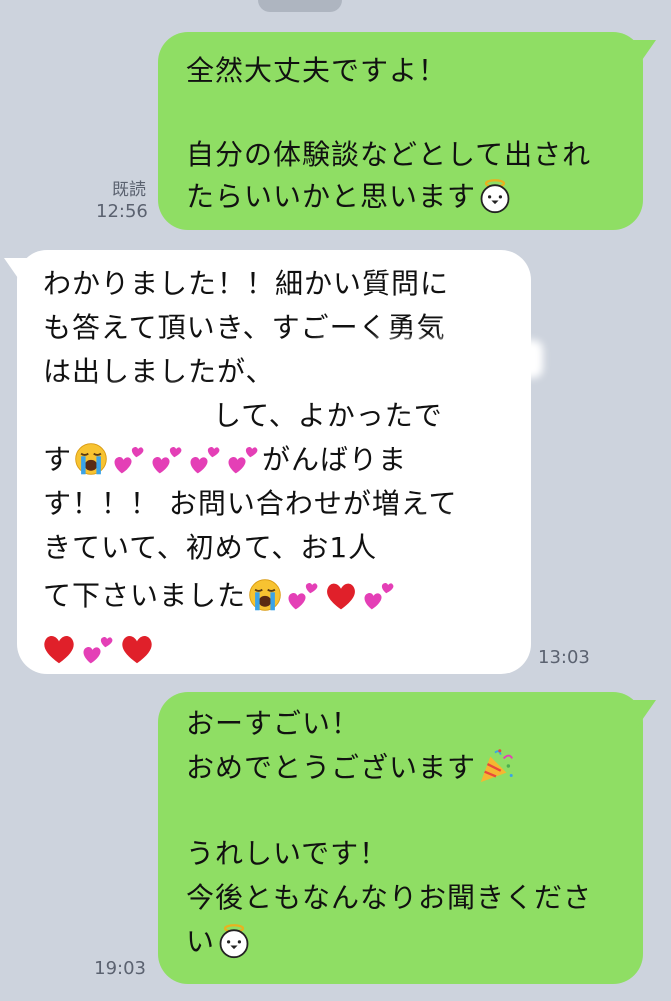  I want to click on message-text: おめでとうございます, so click(331, 767).